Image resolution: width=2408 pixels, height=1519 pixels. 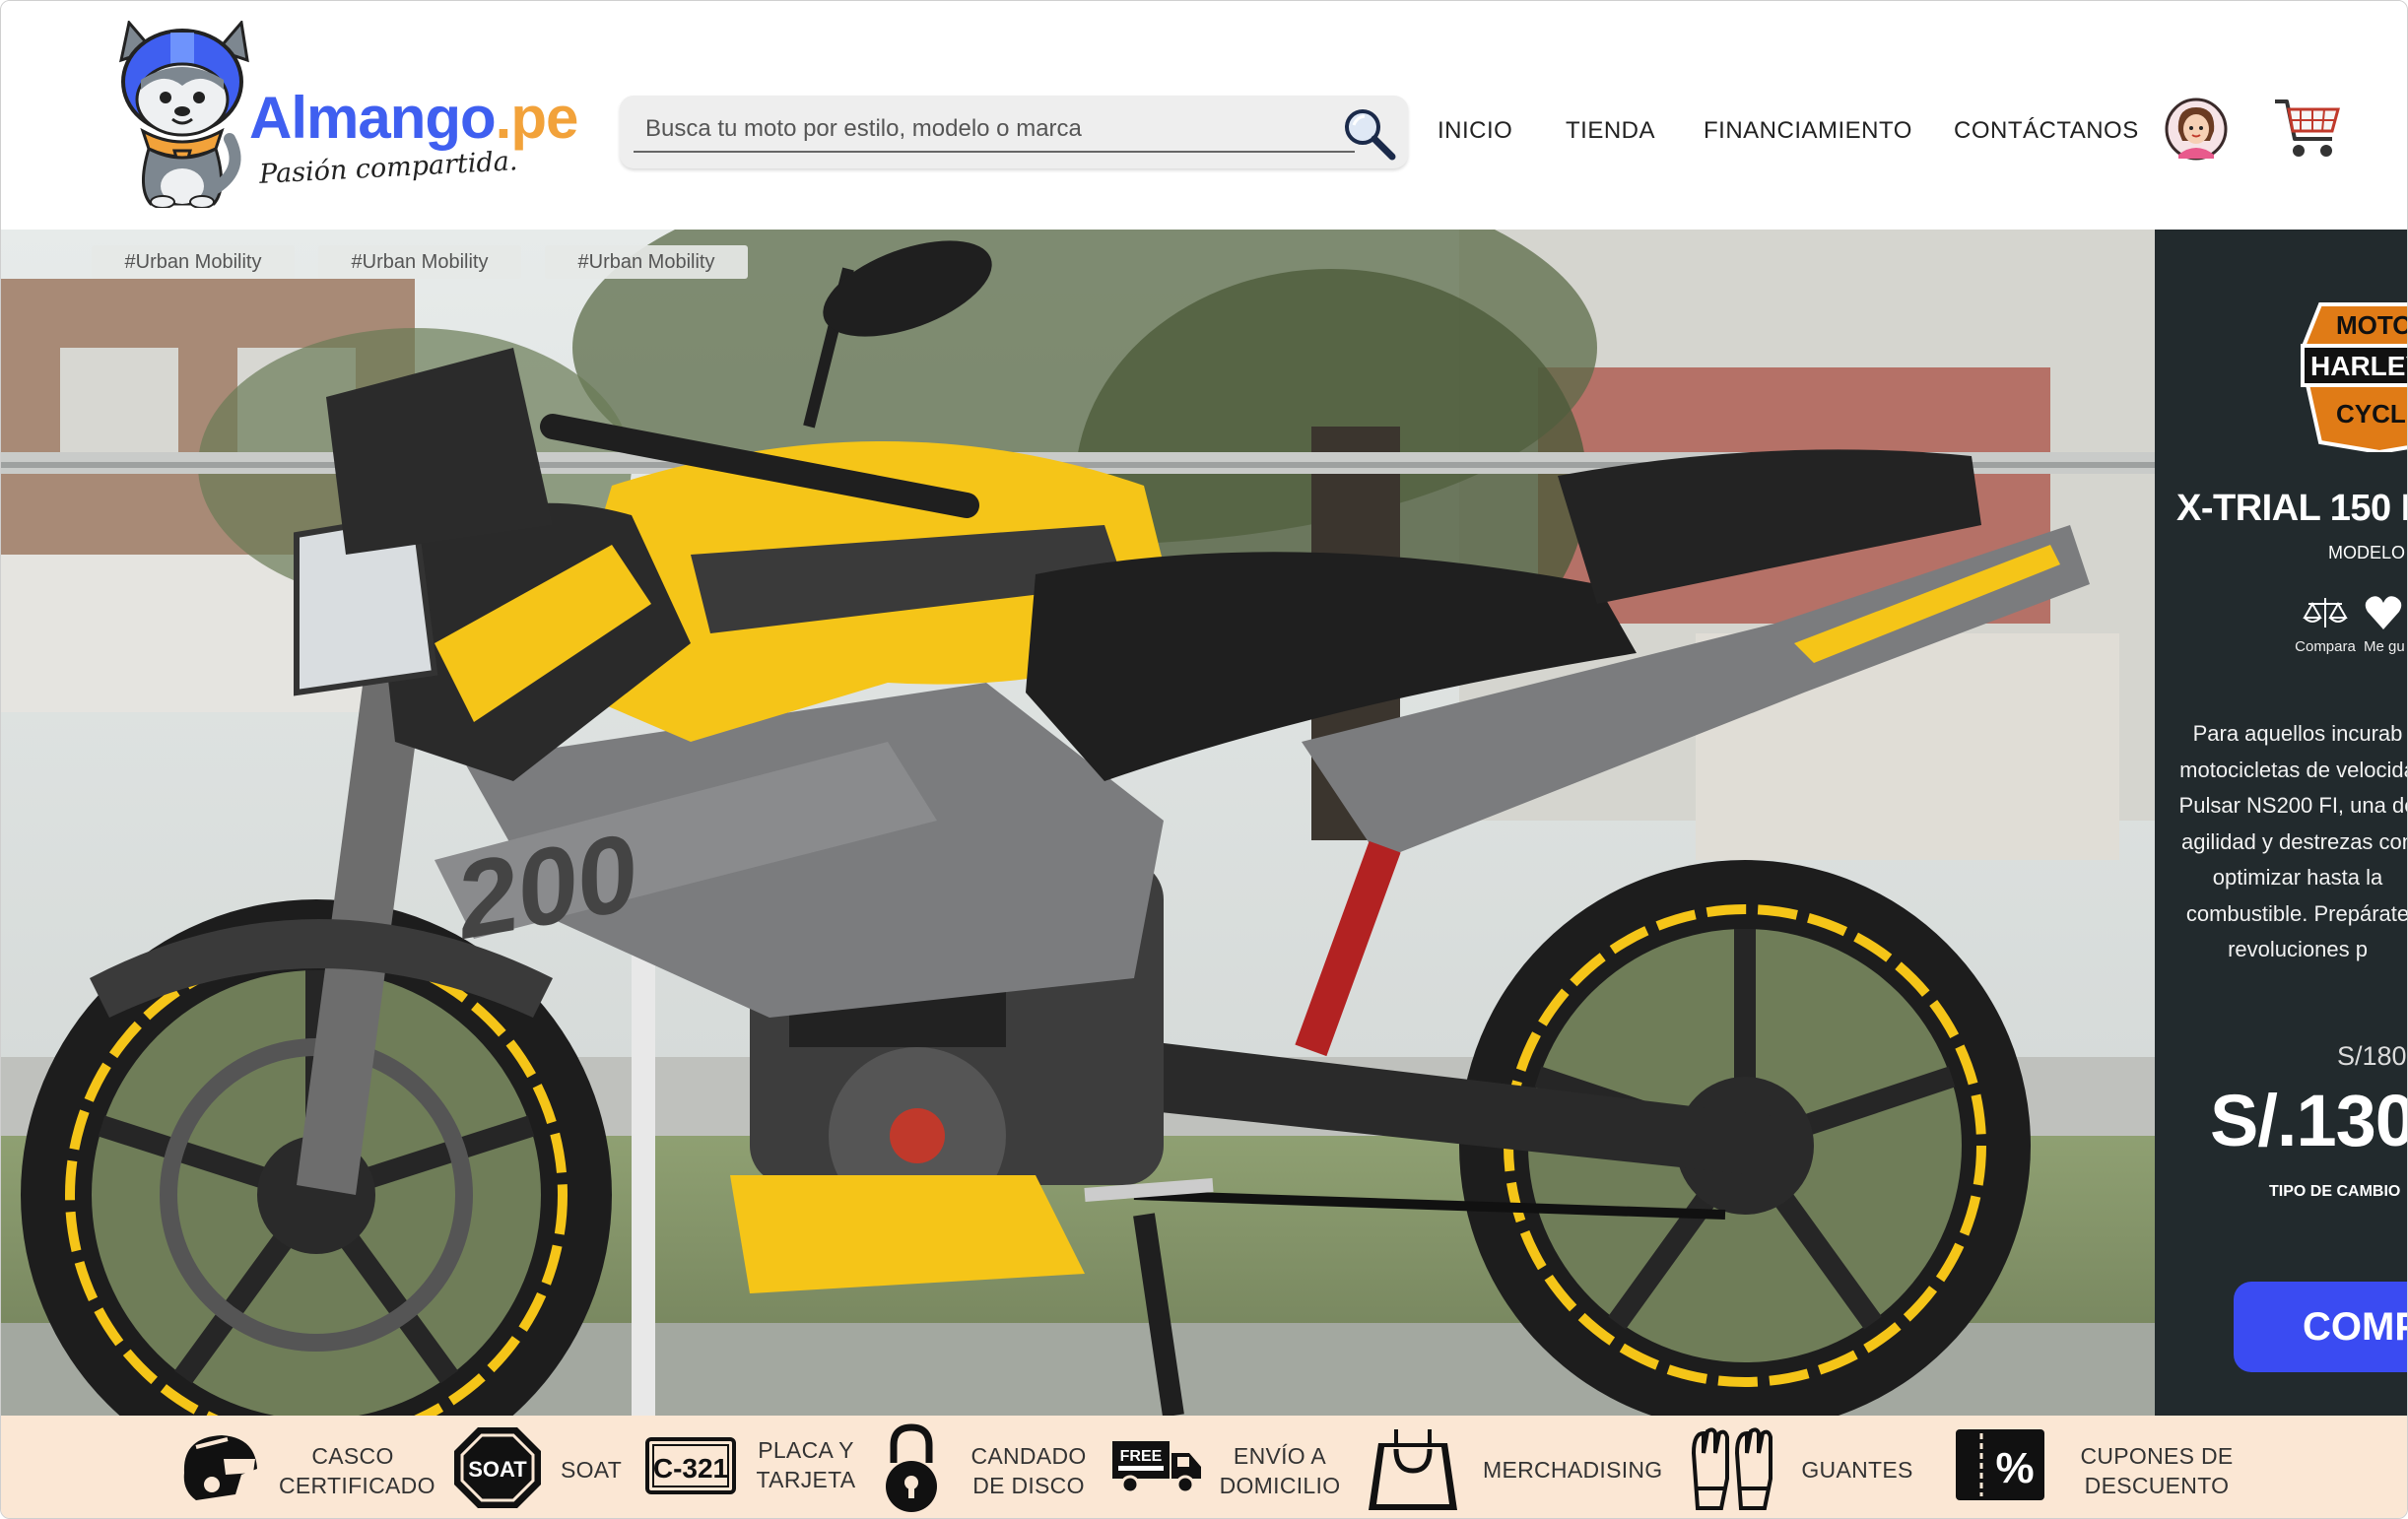 What do you see at coordinates (1280, 1486) in the screenshot?
I see `benefit-line: DOMICILIO` at bounding box center [1280, 1486].